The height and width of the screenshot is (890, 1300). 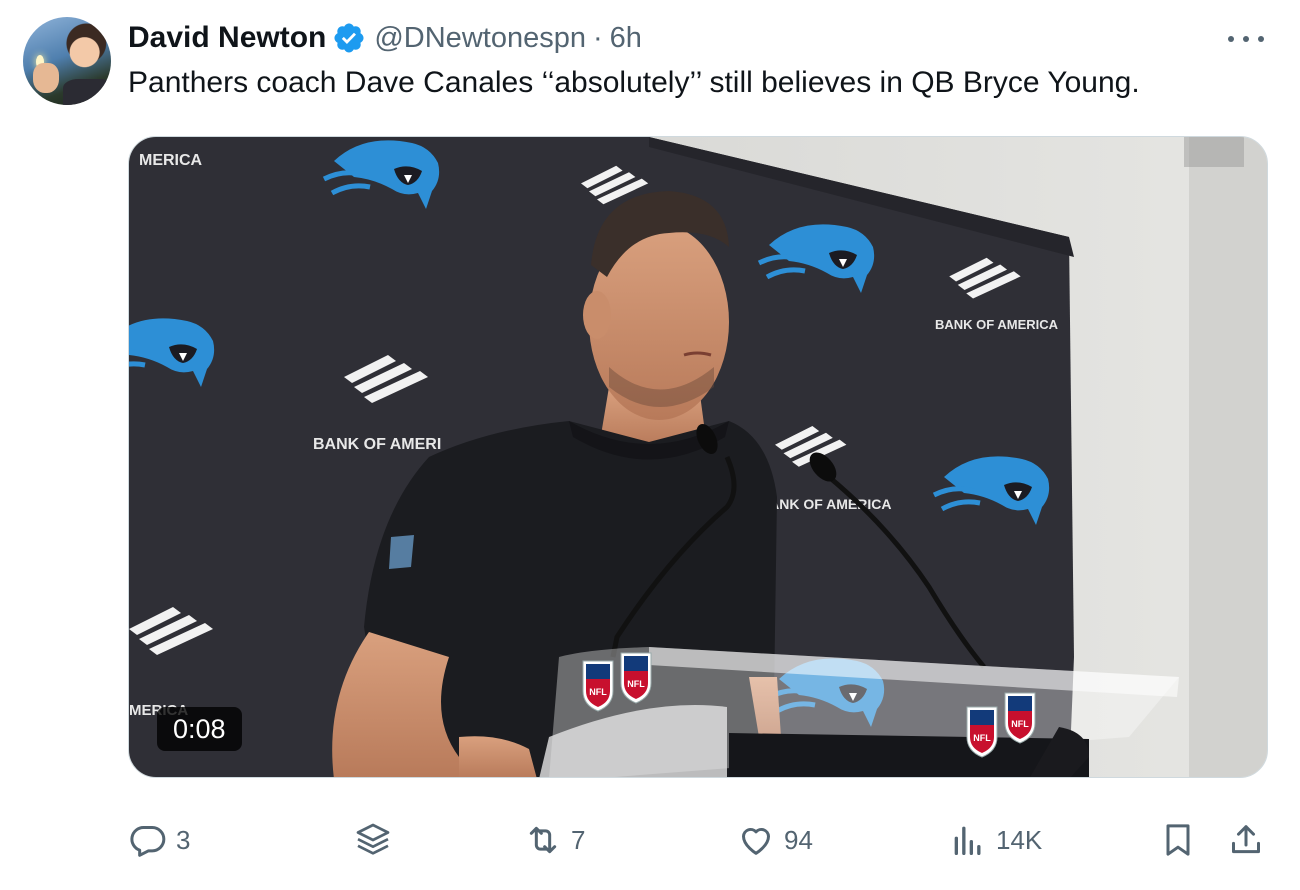 What do you see at coordinates (626, 38) in the screenshot?
I see `tweet-timestamp: 6h` at bounding box center [626, 38].